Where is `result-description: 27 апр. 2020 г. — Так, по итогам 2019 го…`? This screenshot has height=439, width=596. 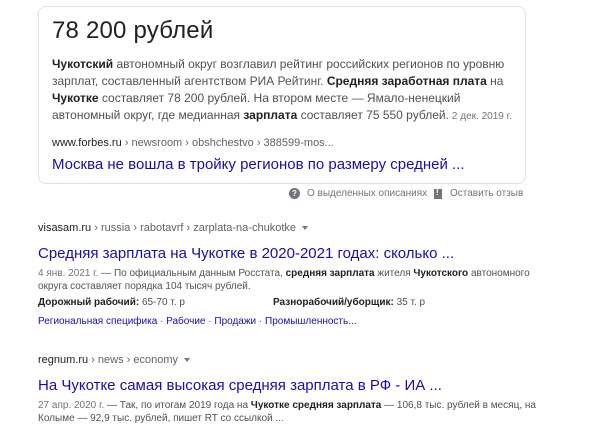 result-description: 27 апр. 2020 г. — Так, по итогам 2019 го… is located at coordinates (287, 412).